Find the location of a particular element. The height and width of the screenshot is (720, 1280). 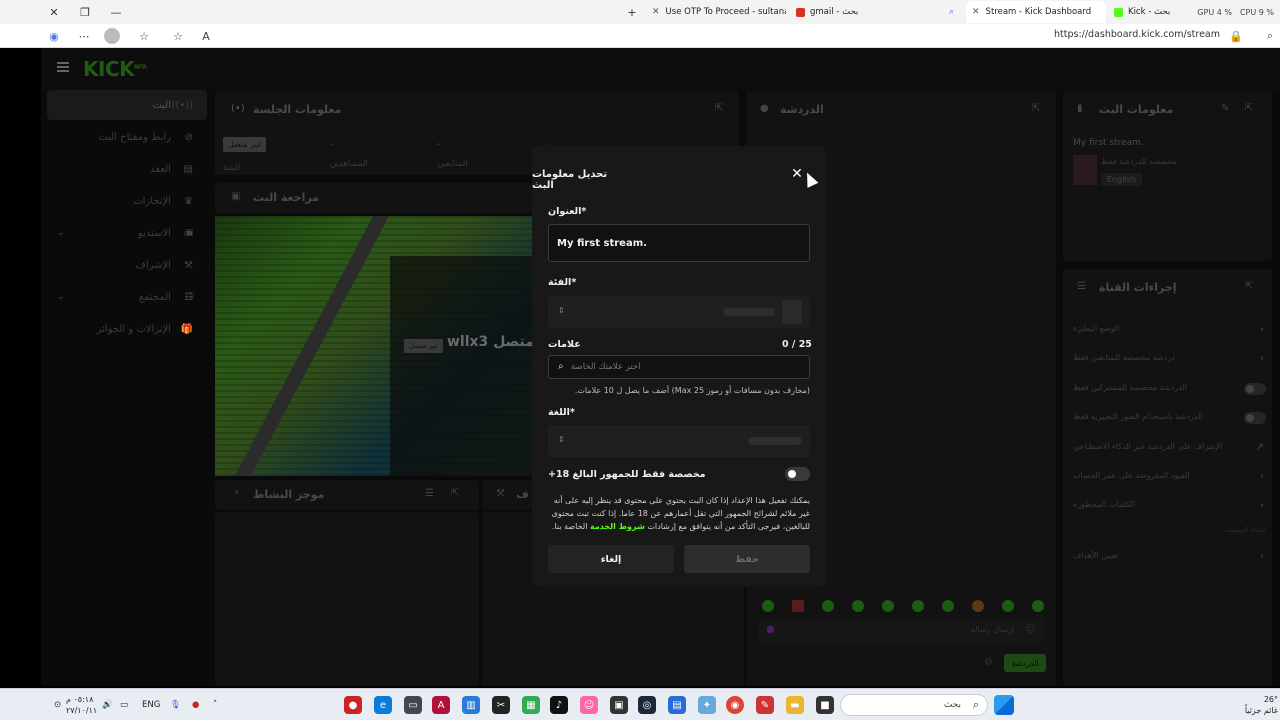

edit-pencil-icon: ✎ is located at coordinates (1225, 108).